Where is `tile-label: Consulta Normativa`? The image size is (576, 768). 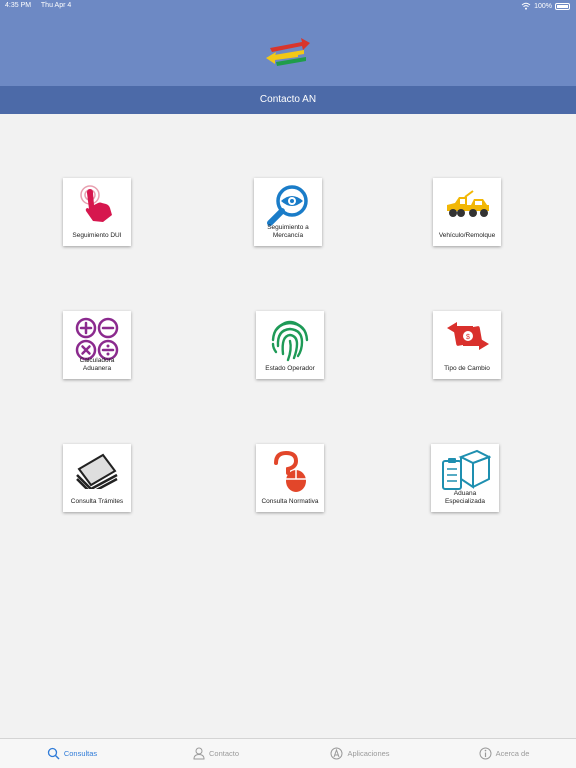
tile-label: Consulta Normativa is located at coordinates (290, 501).